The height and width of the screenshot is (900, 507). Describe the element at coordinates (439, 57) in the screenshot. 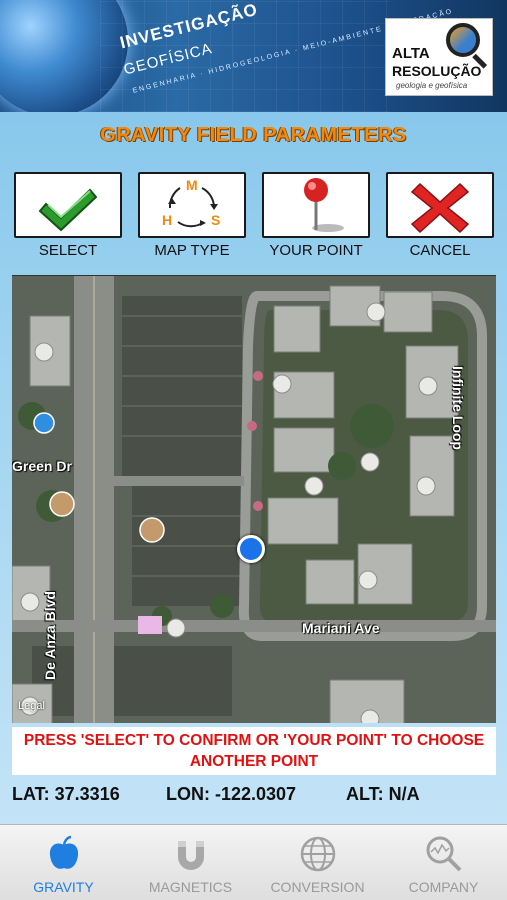

I see `brand-logo: ALTA RESOLUÇÃO geologia e geofísica` at that location.